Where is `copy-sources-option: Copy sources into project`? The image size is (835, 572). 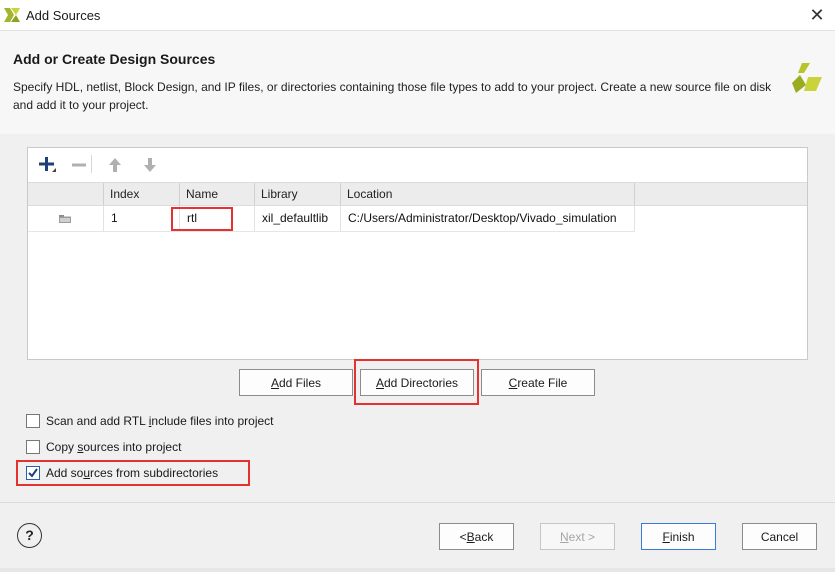
copy-sources-option: Copy sources into project is located at coordinates (103, 447).